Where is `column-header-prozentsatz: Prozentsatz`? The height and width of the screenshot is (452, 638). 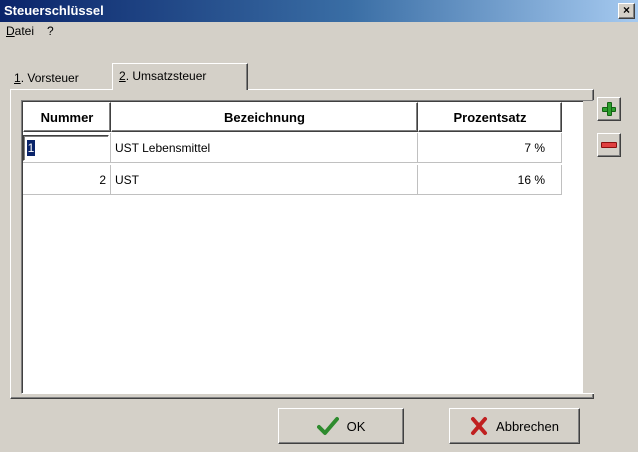
column-header-prozentsatz: Prozentsatz is located at coordinates (490, 117).